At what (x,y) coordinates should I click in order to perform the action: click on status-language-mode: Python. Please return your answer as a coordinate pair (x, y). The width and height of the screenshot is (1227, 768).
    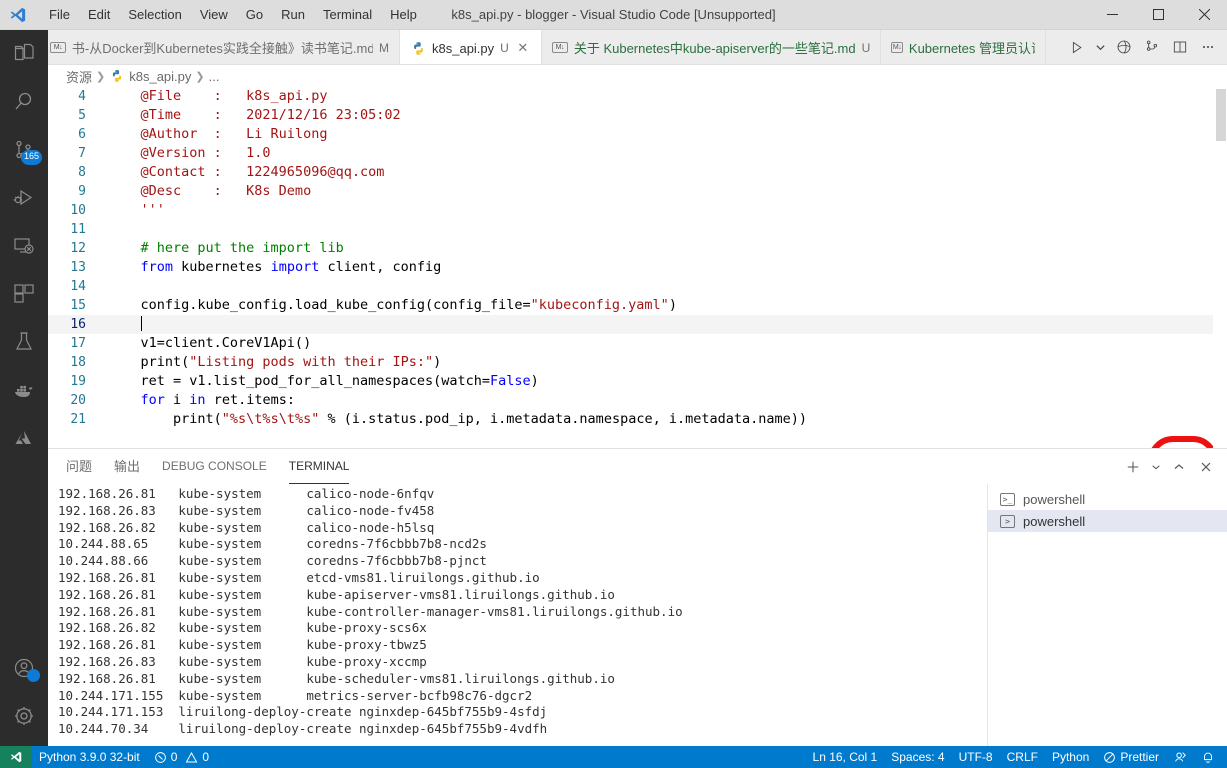
    Looking at the image, I should click on (1070, 757).